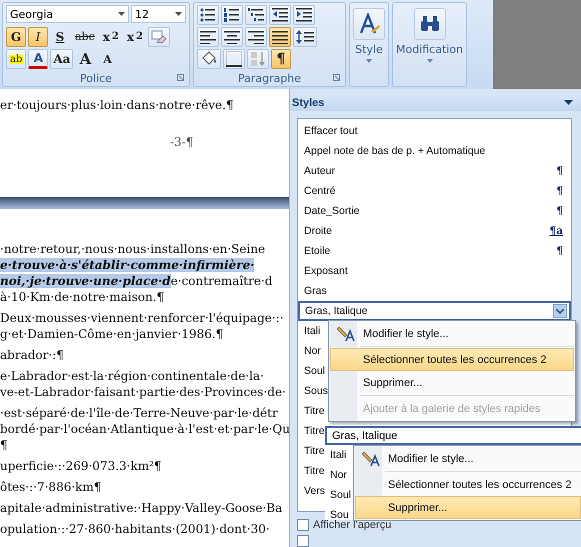  I want to click on binoculars-icon, so click(430, 24).